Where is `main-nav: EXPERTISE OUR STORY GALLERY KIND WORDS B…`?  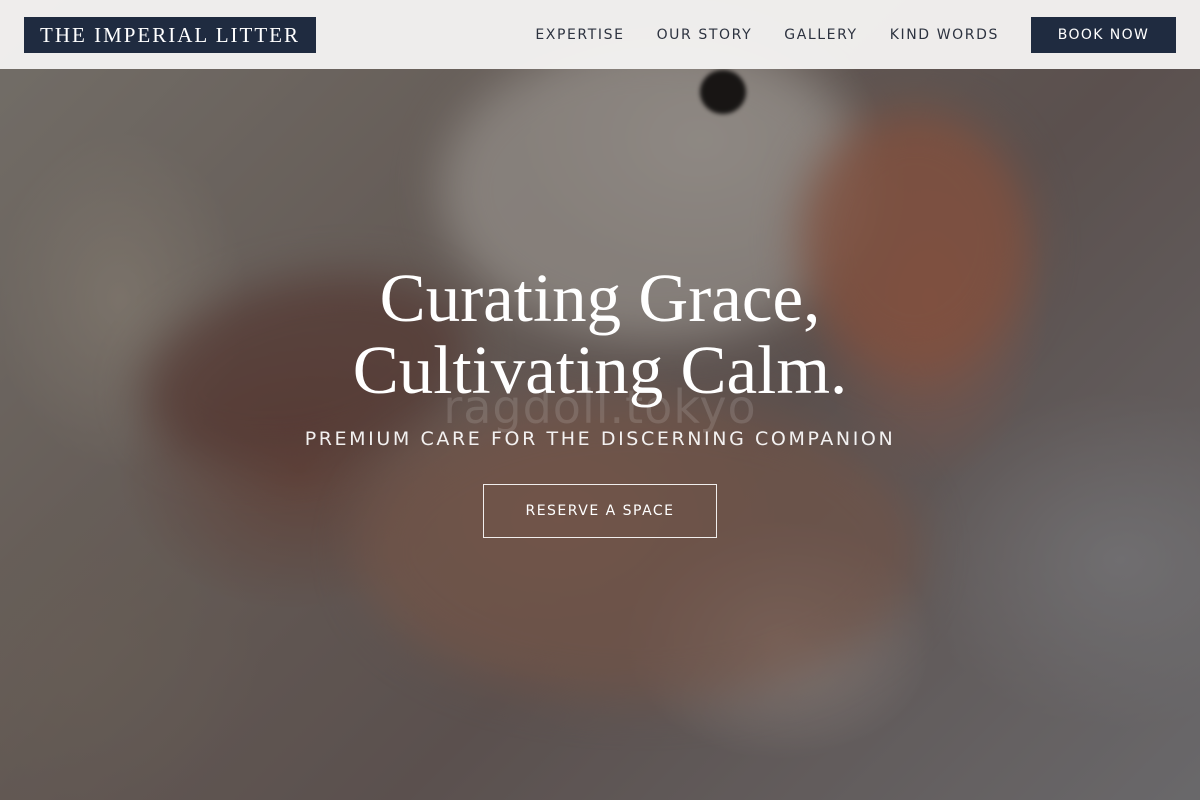
main-nav: EXPERTISE OUR STORY GALLERY KIND WORDS B… is located at coordinates (839, 34).